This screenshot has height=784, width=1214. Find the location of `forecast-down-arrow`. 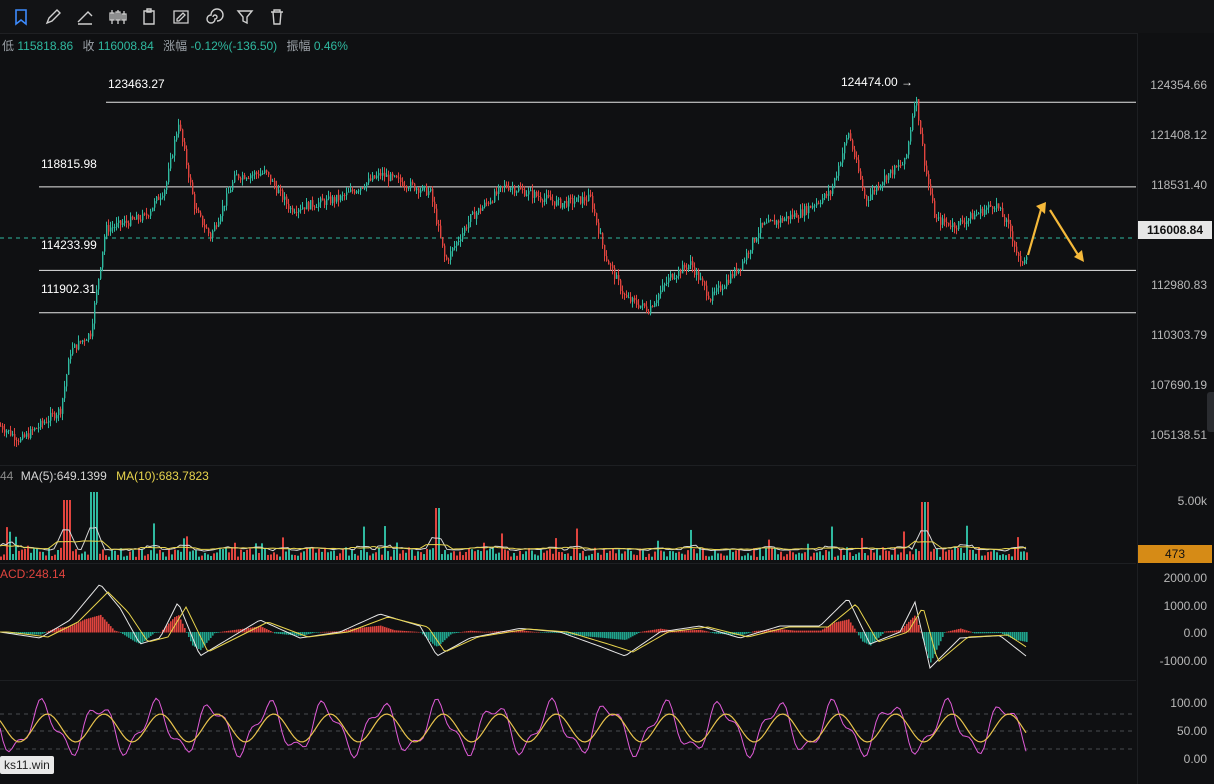

forecast-down-arrow is located at coordinates (1065, 234).